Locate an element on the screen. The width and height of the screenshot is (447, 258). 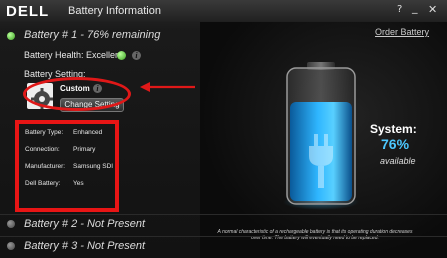
detail-key: Connection: is located at coordinates (42, 149).